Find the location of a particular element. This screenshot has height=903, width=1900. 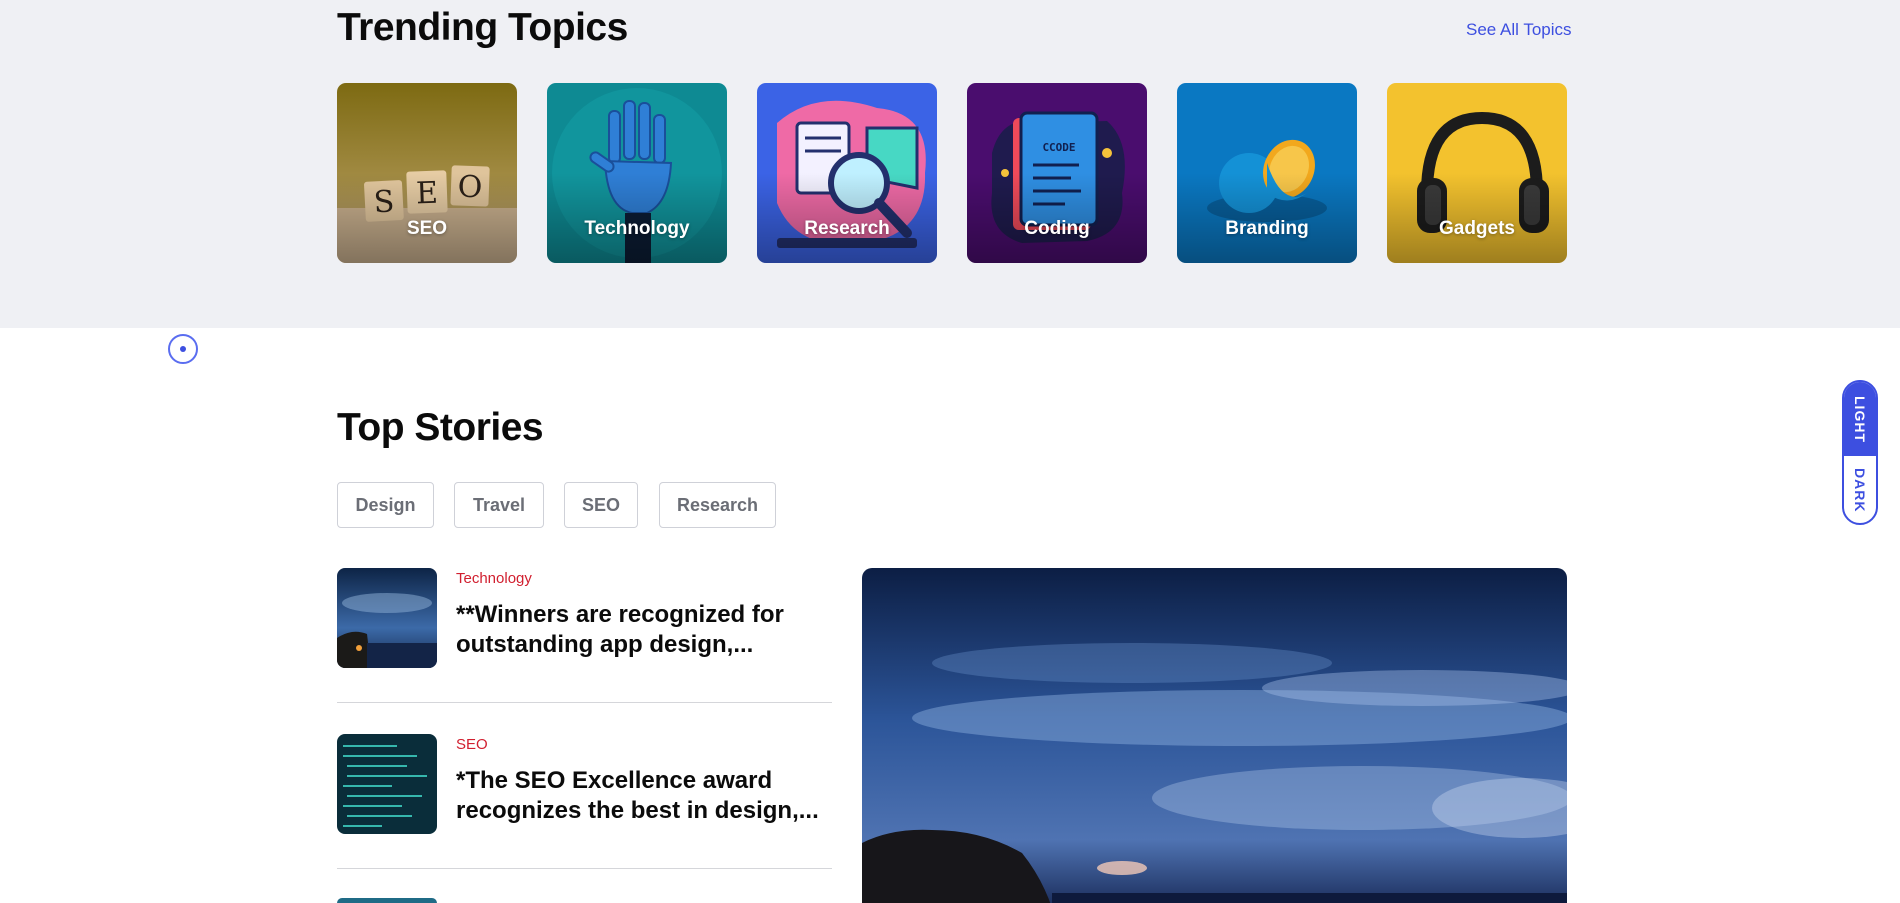

theme-dark-button: DARK is located at coordinates (1860, 489).